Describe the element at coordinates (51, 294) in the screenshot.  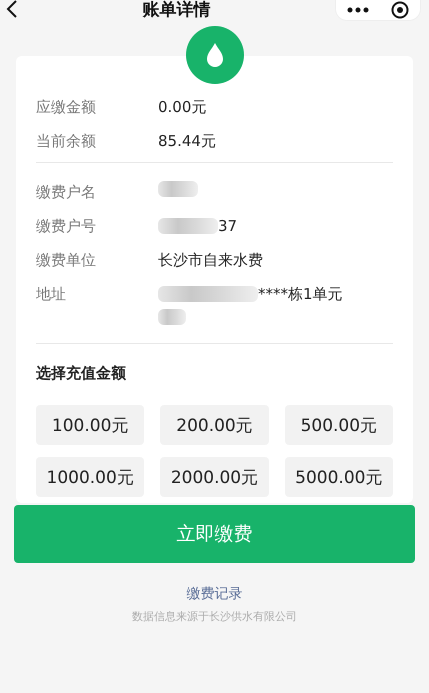
I see `field-label: 地址` at that location.